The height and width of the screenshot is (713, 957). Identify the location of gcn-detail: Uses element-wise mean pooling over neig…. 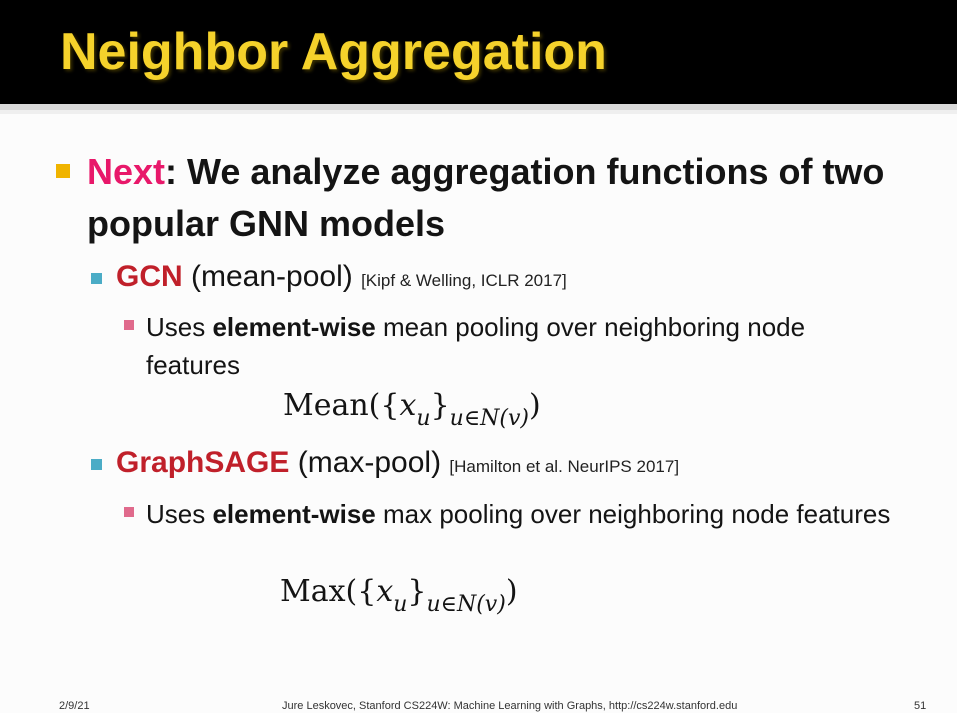
(526, 346).